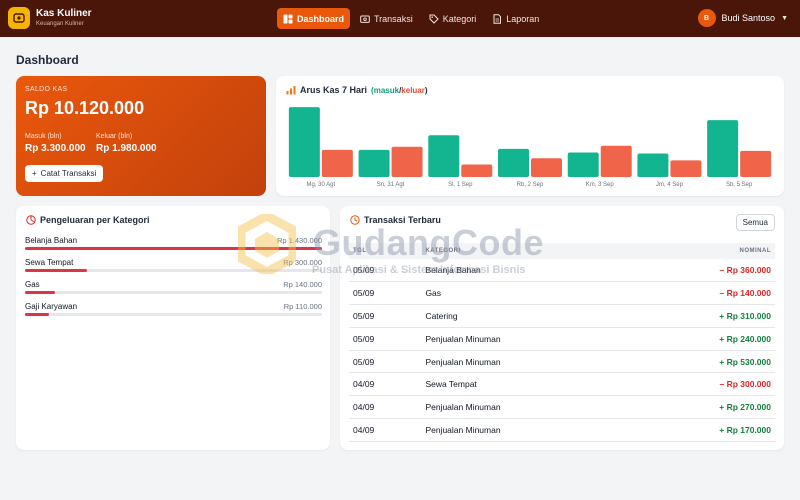  What do you see at coordinates (701, 271) in the screenshot?
I see `transaksi-amount: – Rp 360.000` at bounding box center [701, 271].